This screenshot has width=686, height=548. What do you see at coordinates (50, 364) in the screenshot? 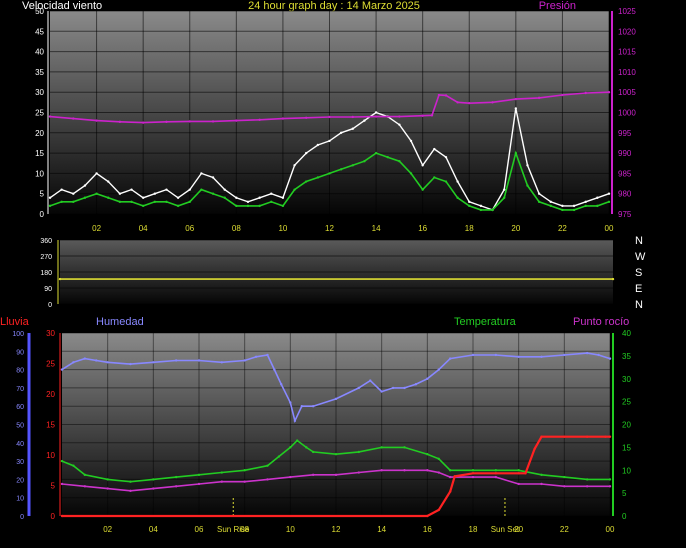
I see `rain-ytick-label: 25` at bounding box center [50, 364].